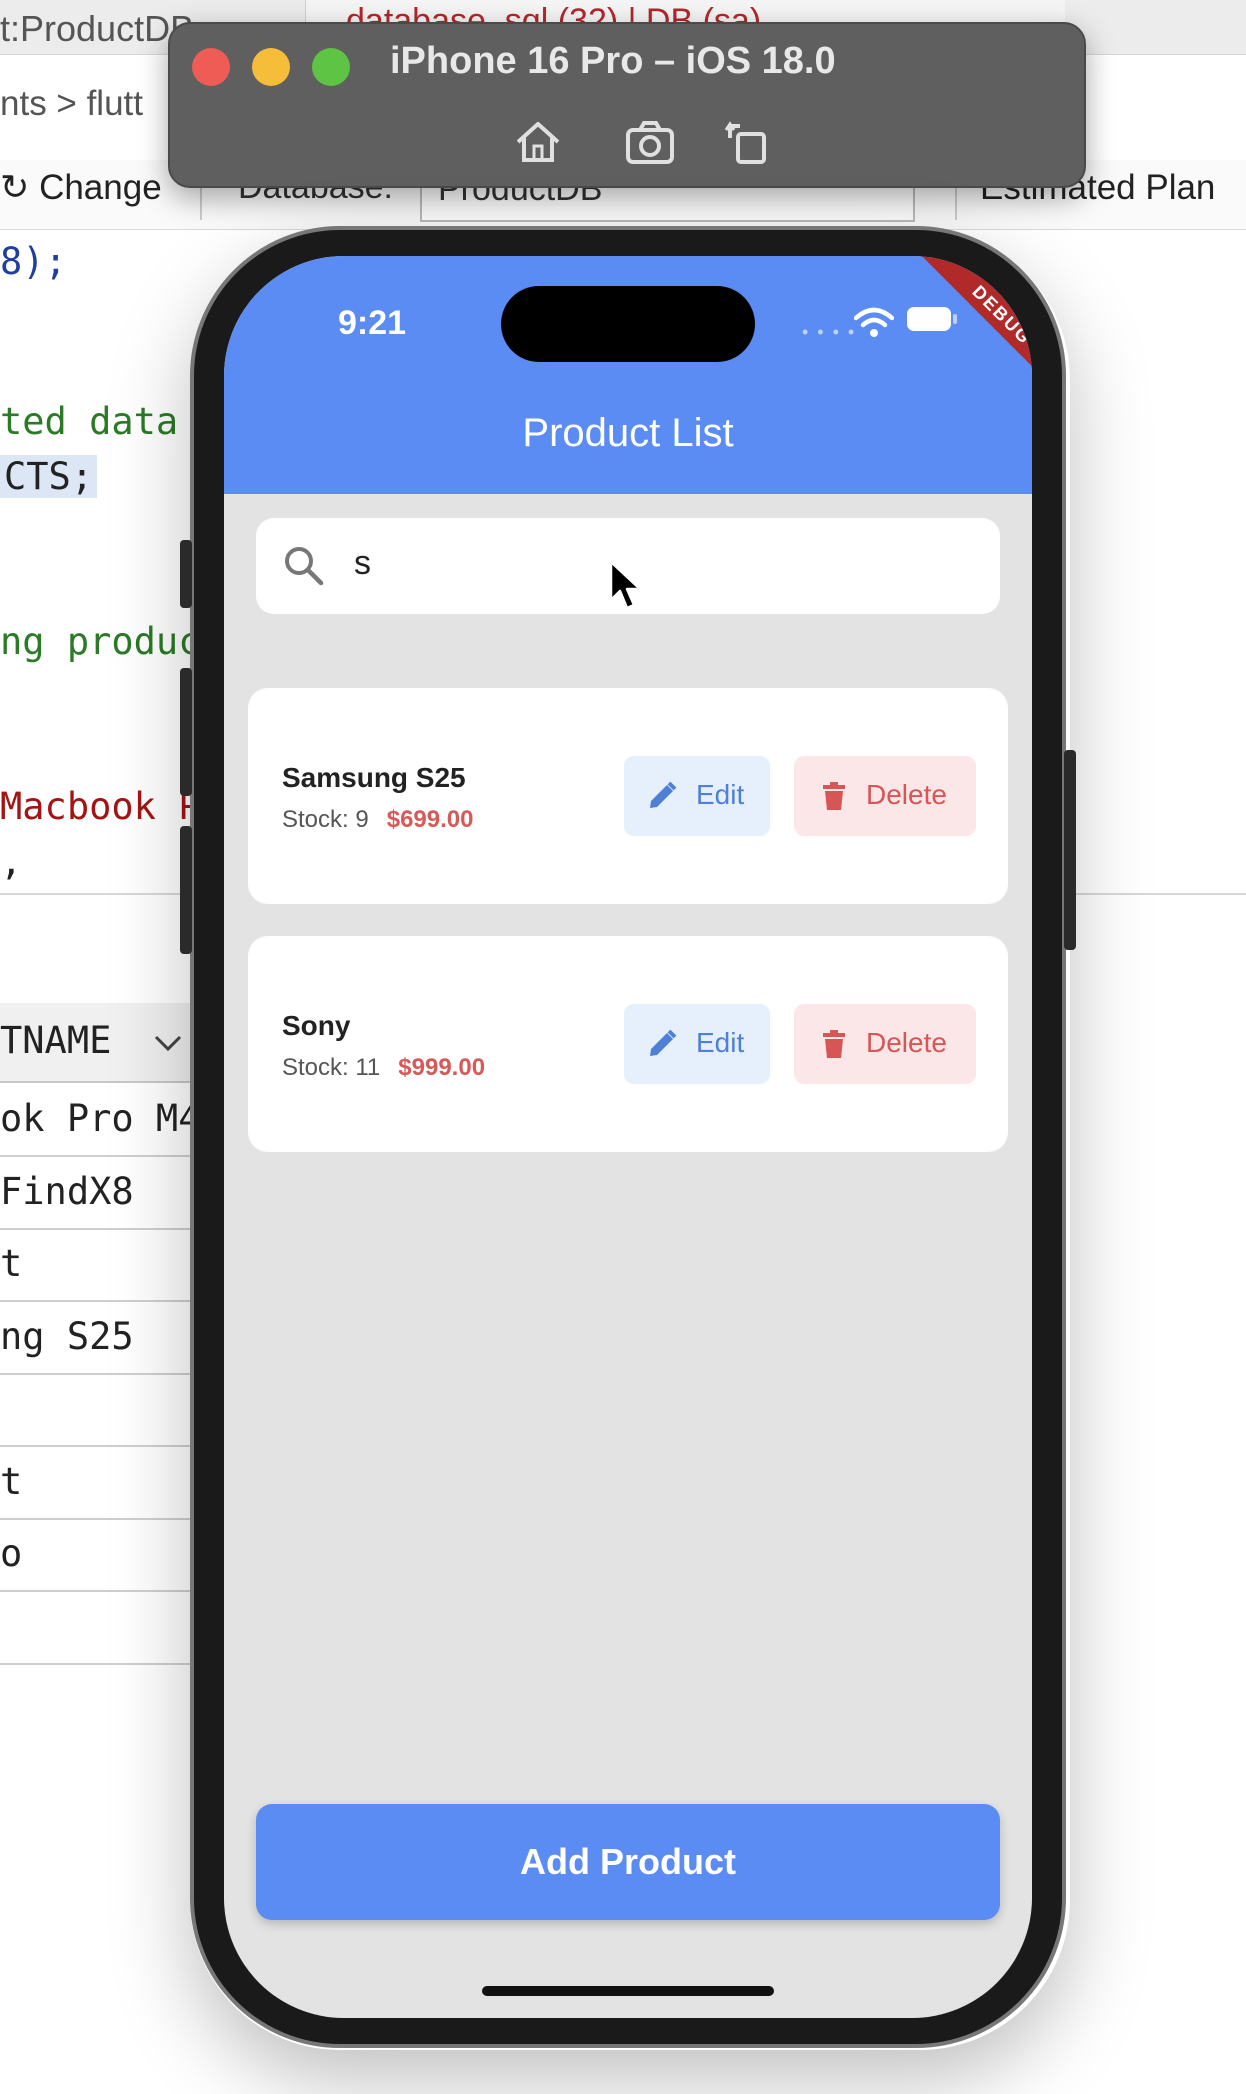  I want to click on window-zoom-button, so click(331, 67).